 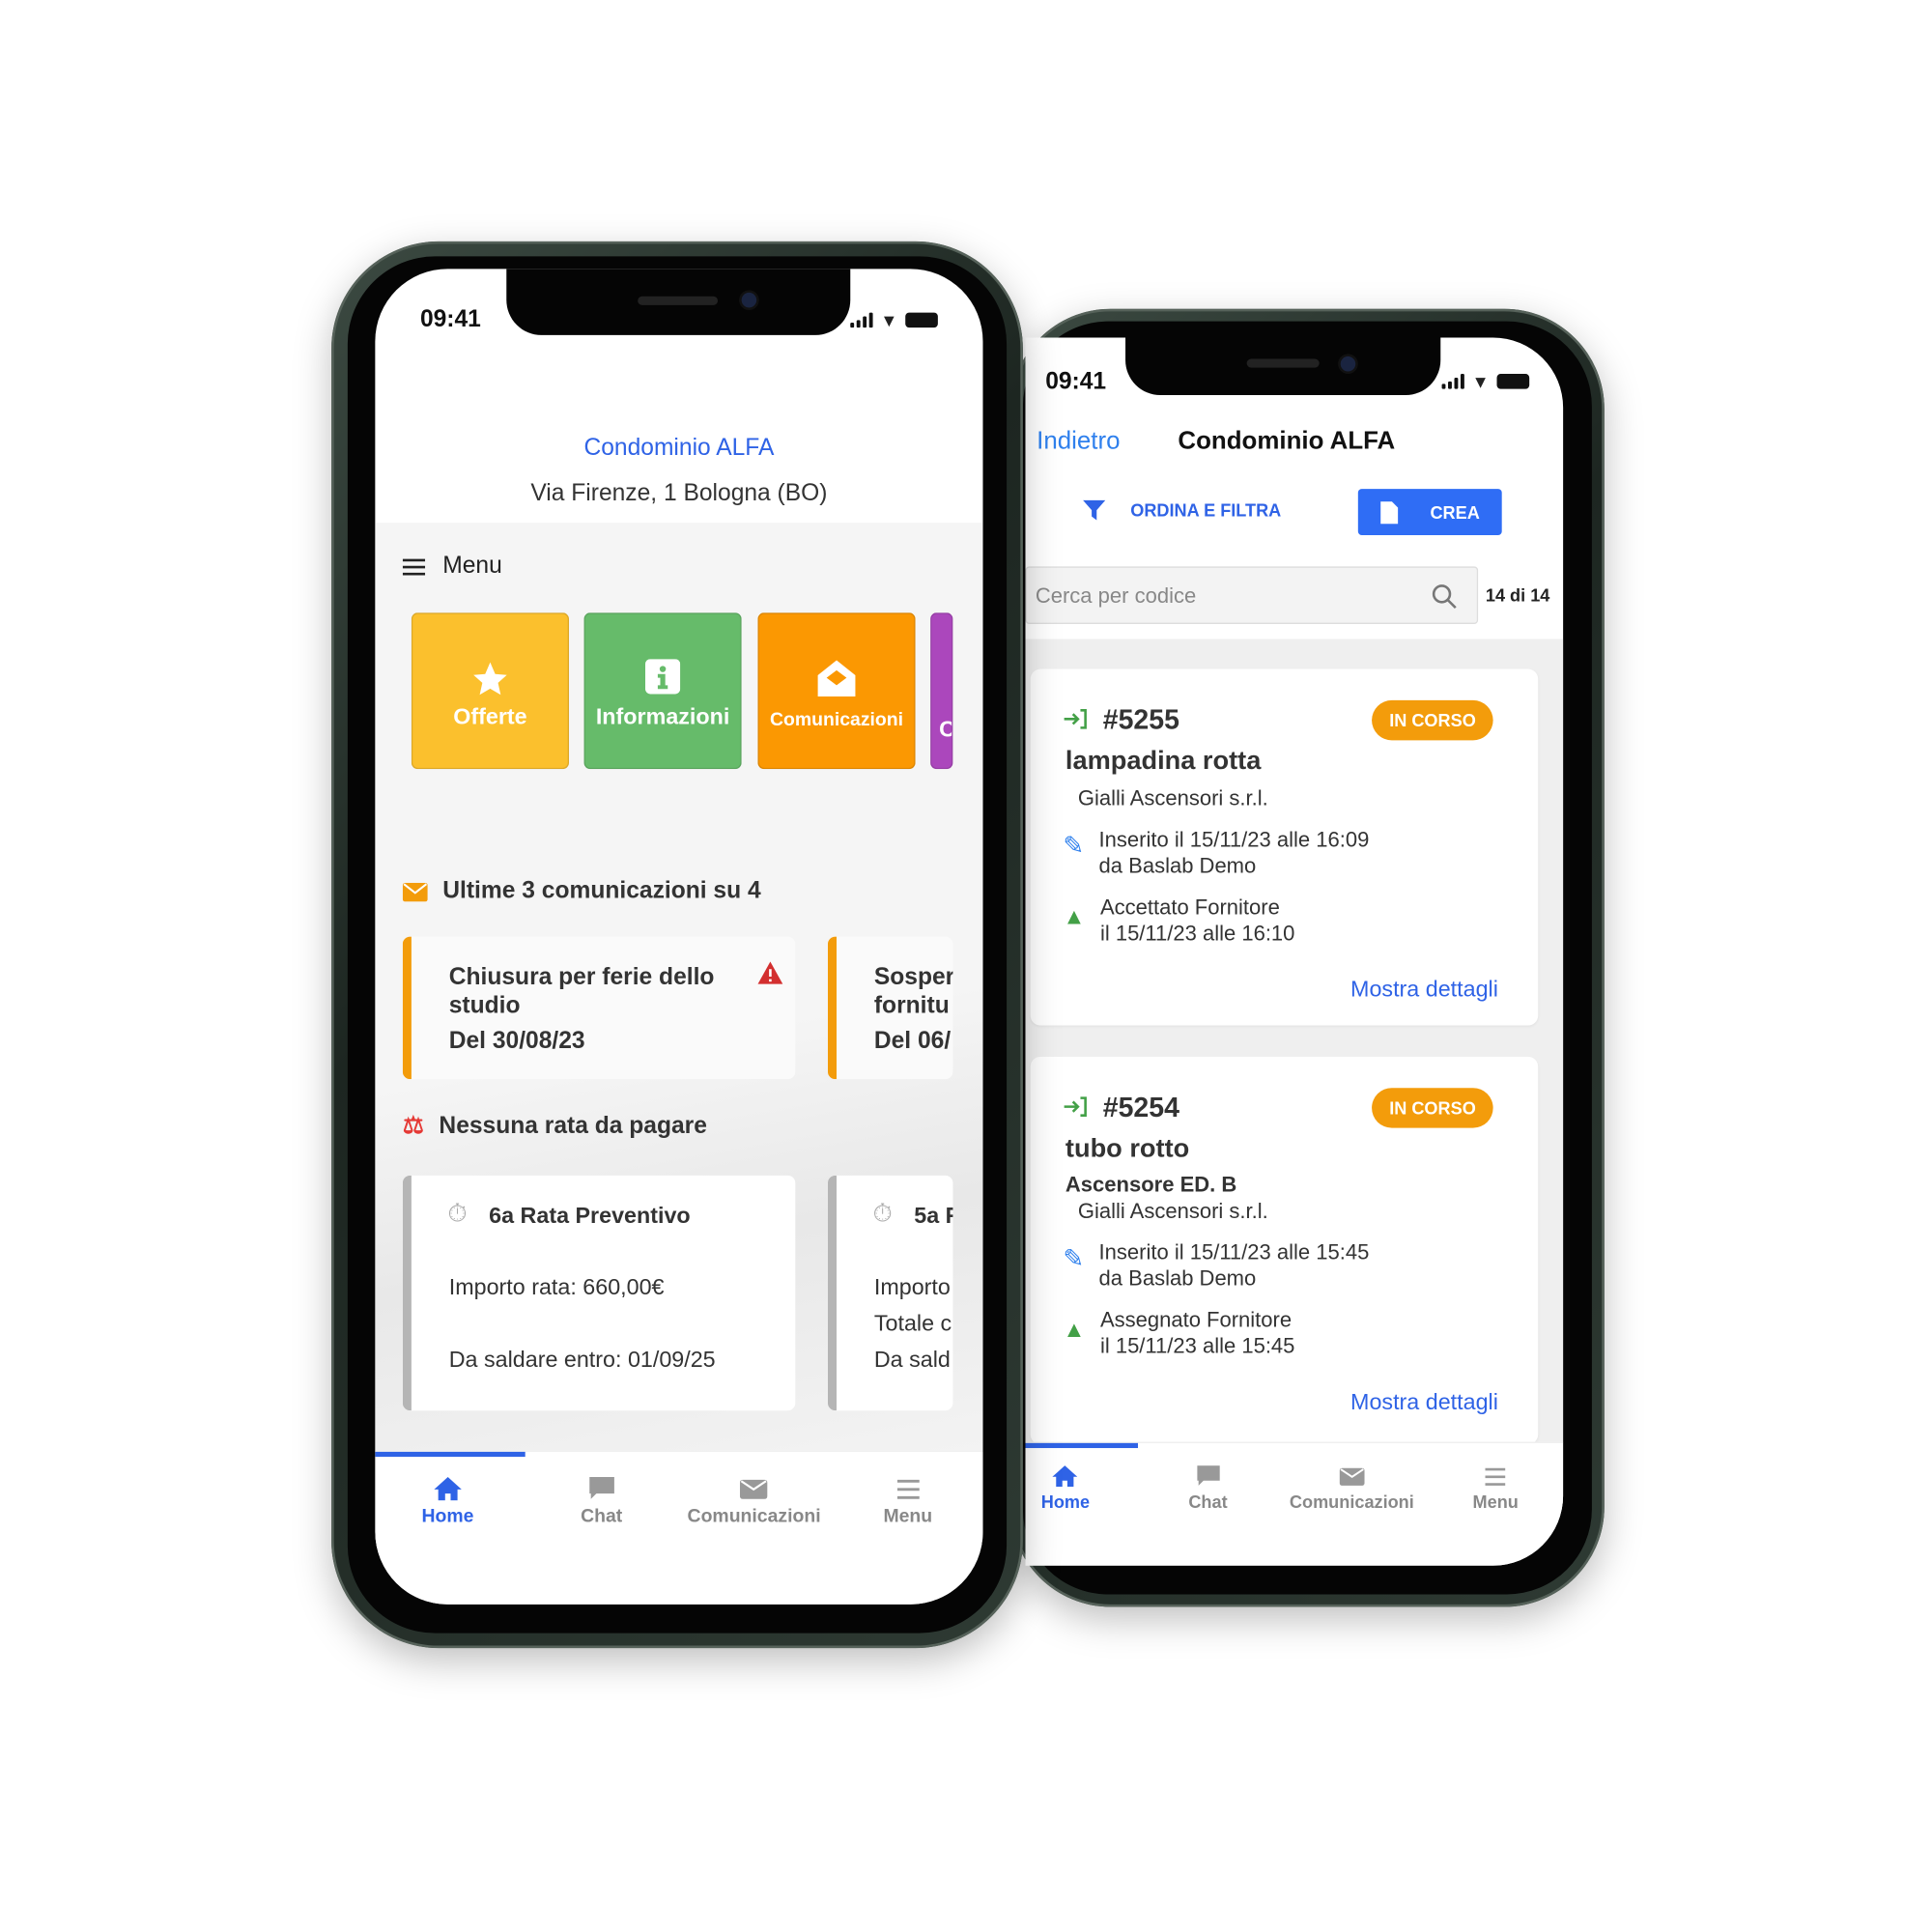 I want to click on filter-button: ORDINA E FILTRA, so click(x=1182, y=510).